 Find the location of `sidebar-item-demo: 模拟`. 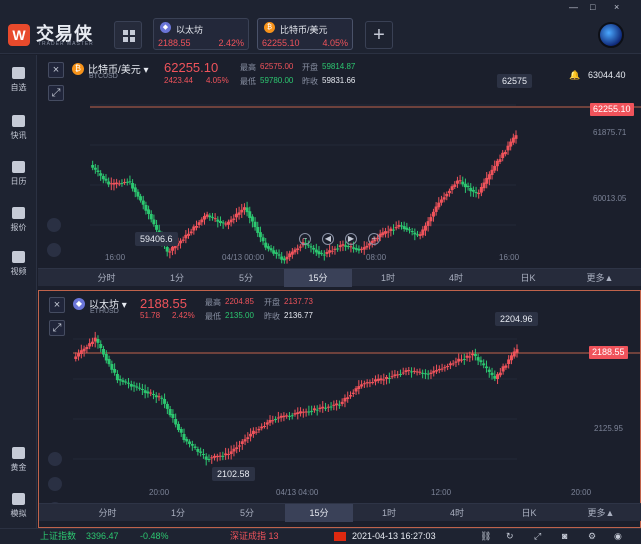

sidebar-item-demo: 模拟 is located at coordinates (18, 509).